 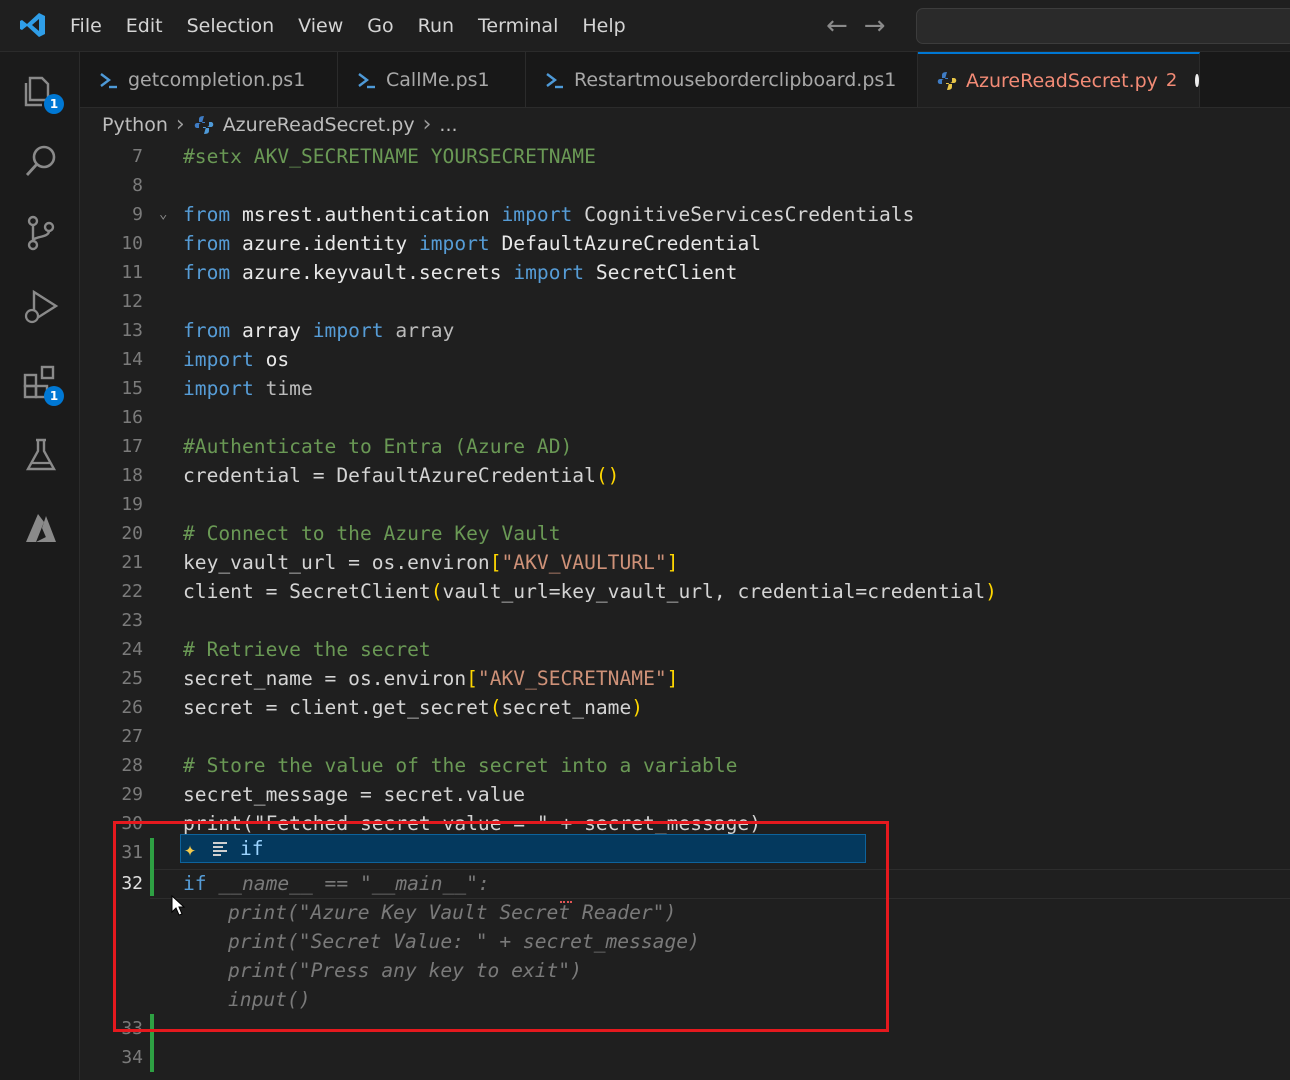 What do you see at coordinates (380, 26) in the screenshot?
I see `menu-go: Go` at bounding box center [380, 26].